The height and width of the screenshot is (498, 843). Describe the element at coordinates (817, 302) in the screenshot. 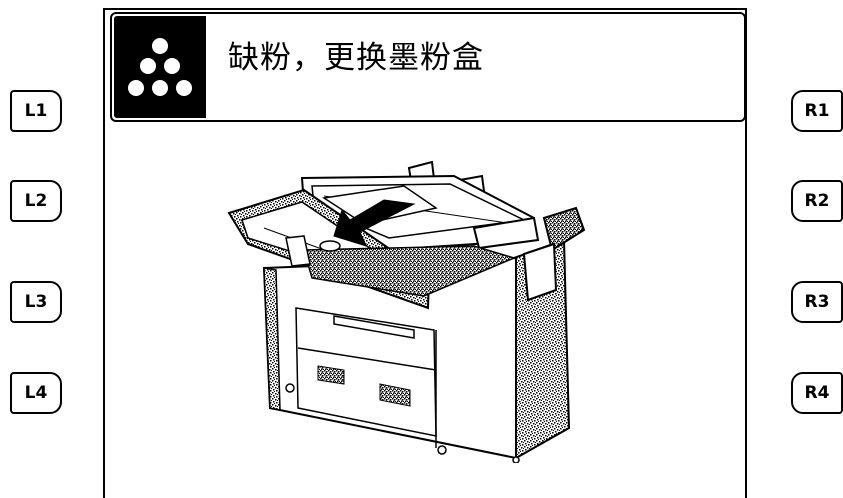

I see `soft-key-r3: R3` at that location.